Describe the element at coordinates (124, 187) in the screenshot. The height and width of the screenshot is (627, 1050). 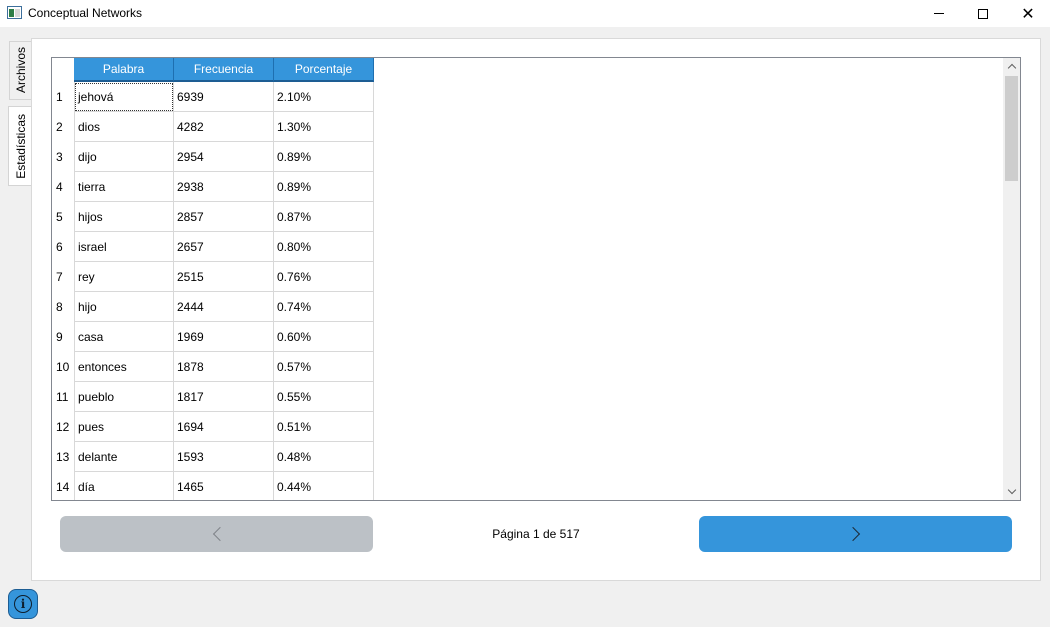
I see `cell-palabra: tierra` at that location.